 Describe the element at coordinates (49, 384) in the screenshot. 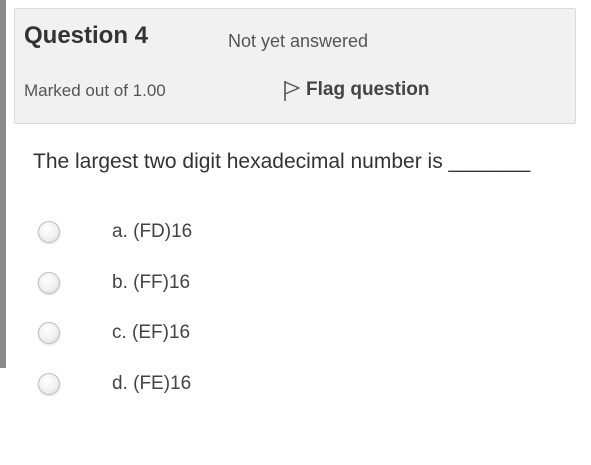

I see `radio-button-d` at that location.